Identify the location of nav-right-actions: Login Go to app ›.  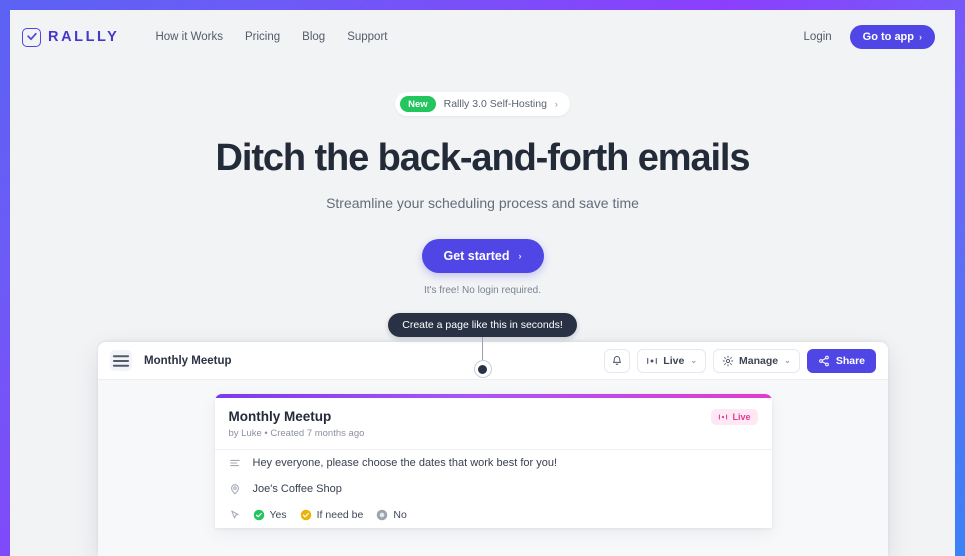
(869, 37).